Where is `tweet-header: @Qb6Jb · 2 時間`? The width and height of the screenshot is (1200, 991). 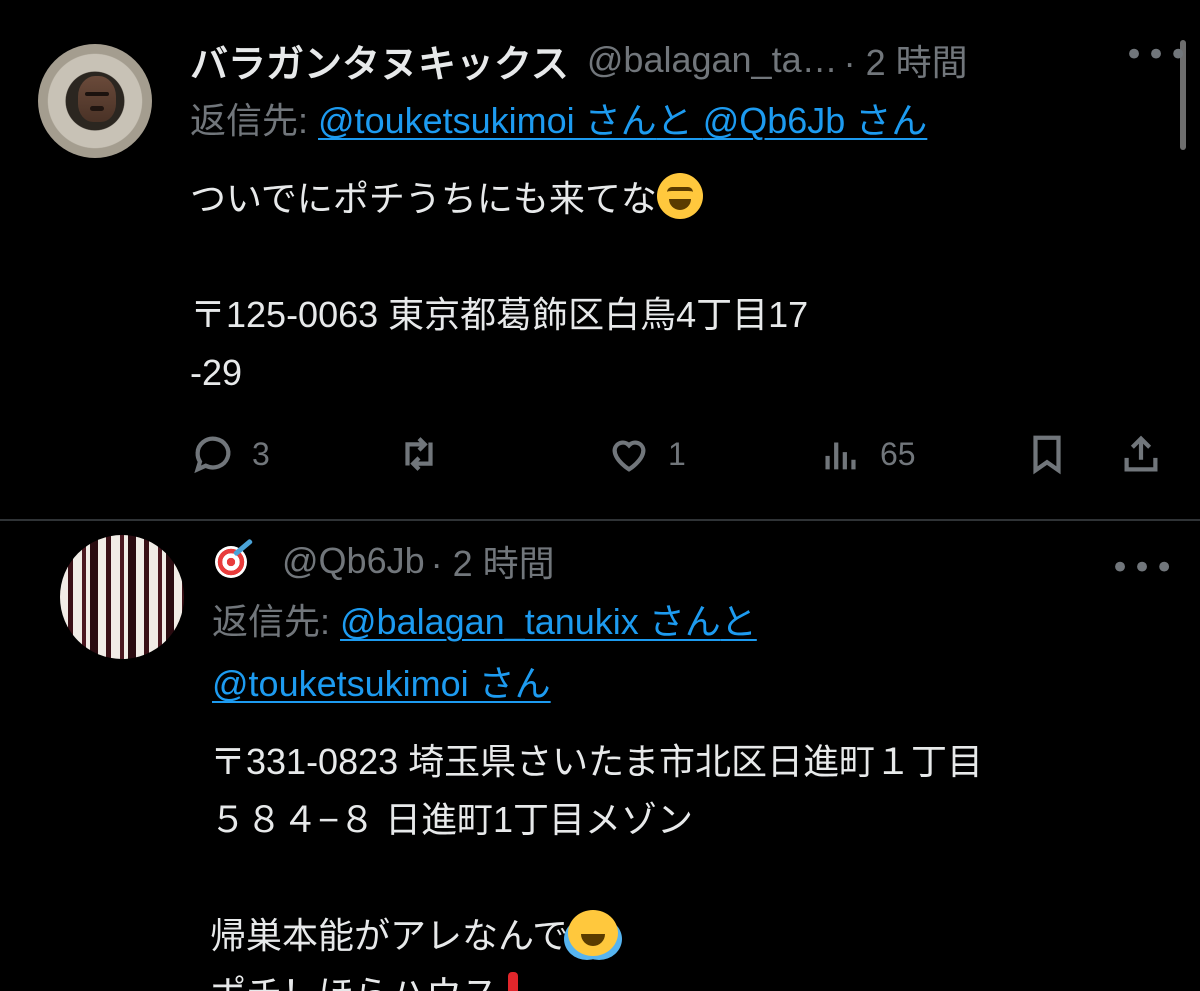 tweet-header: @Qb6Jb · 2 時間 is located at coordinates (383, 561).